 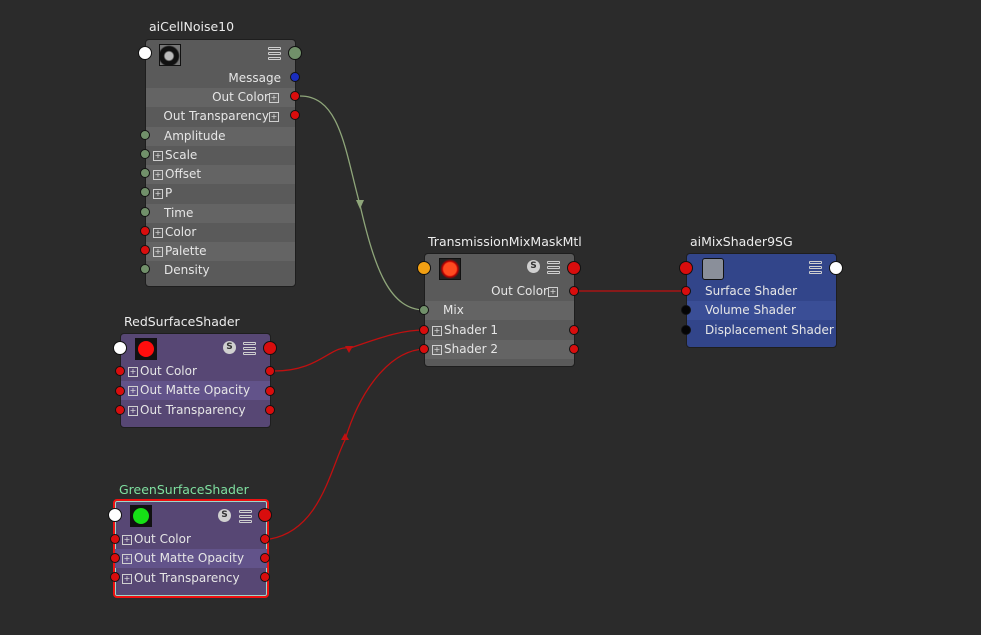 What do you see at coordinates (424, 330) in the screenshot?
I see `input-port-shader1` at bounding box center [424, 330].